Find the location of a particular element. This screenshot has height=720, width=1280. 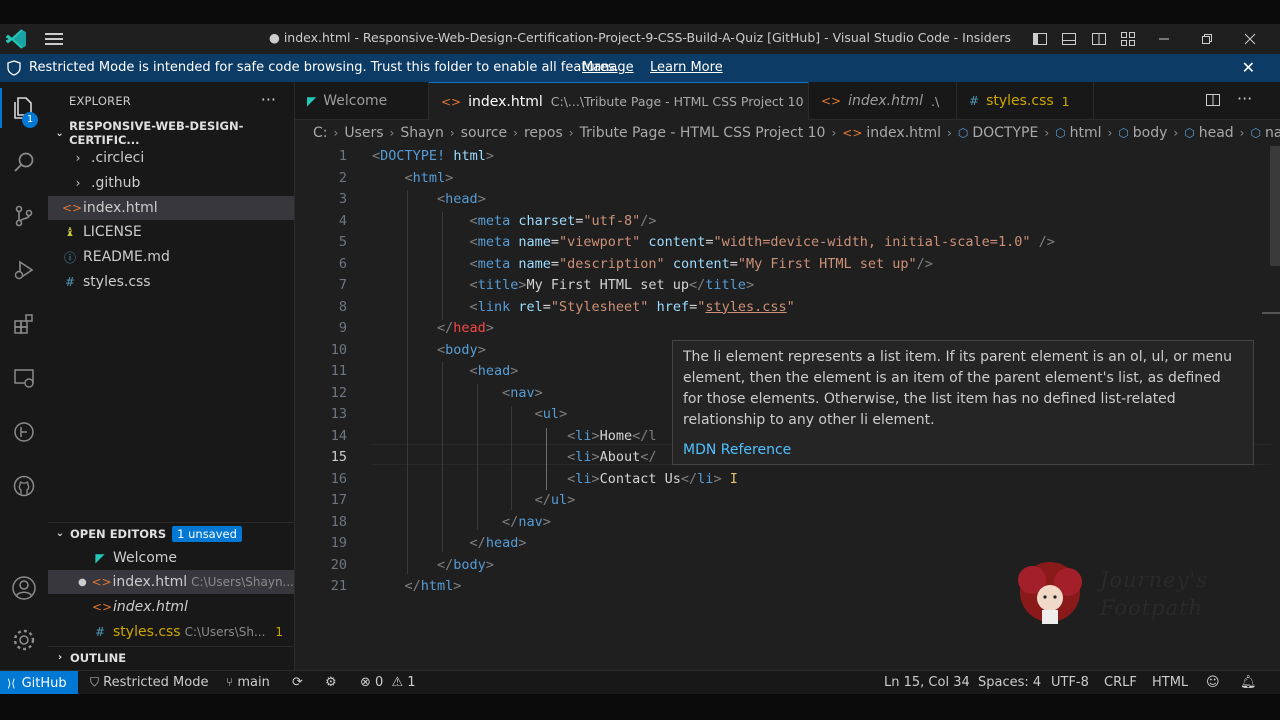

indentation: Spaces: 4 is located at coordinates (1009, 682).